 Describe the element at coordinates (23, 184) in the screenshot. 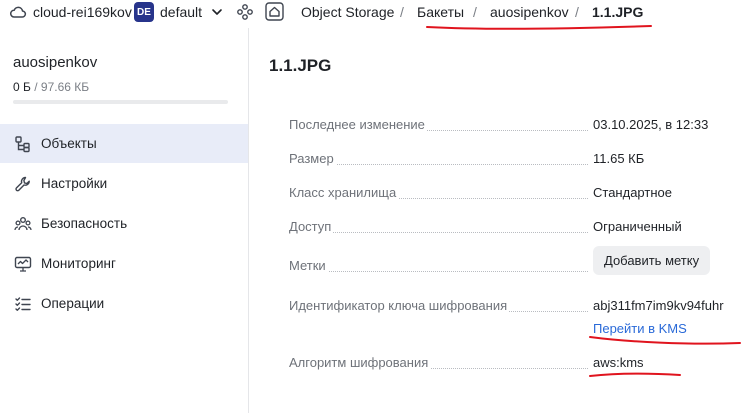

I see `wrench-icon` at that location.